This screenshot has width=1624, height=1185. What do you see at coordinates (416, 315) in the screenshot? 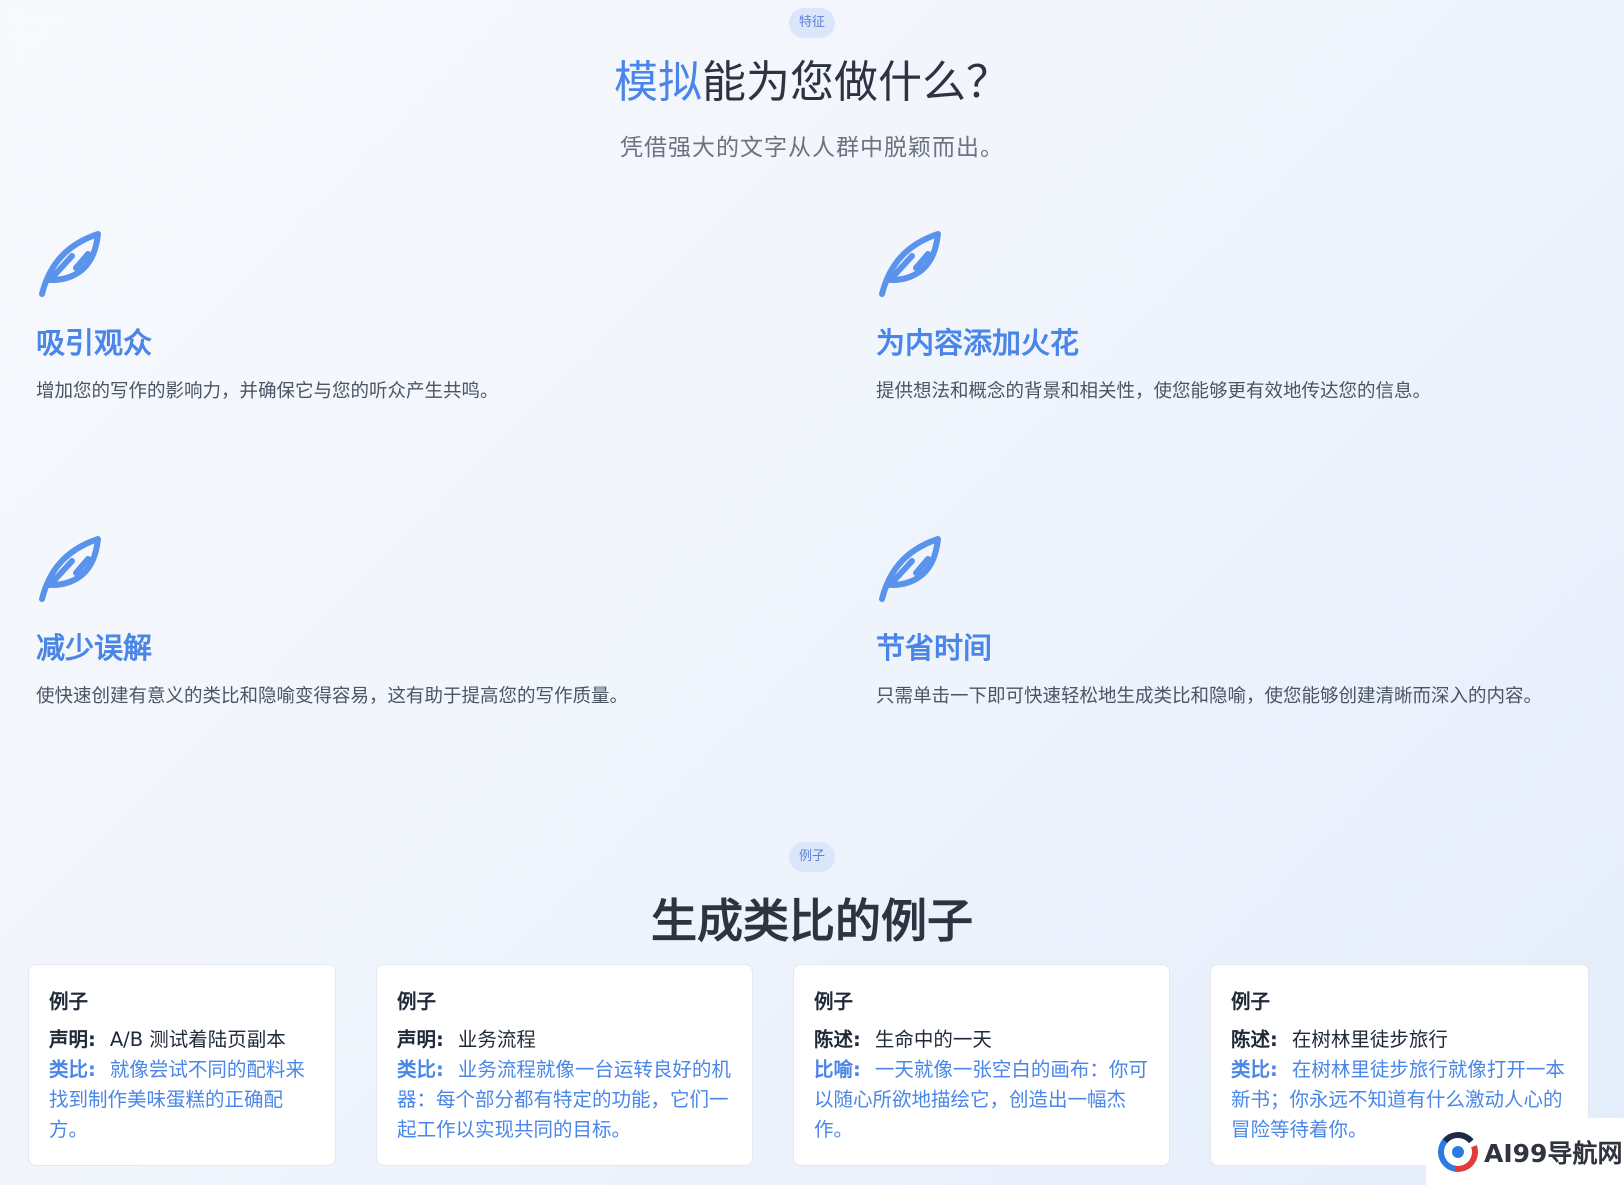
I see `feature-card: 吸引观众 增加您的写作的影响力，并确保它与您的听众产生共鸣。` at bounding box center [416, 315].